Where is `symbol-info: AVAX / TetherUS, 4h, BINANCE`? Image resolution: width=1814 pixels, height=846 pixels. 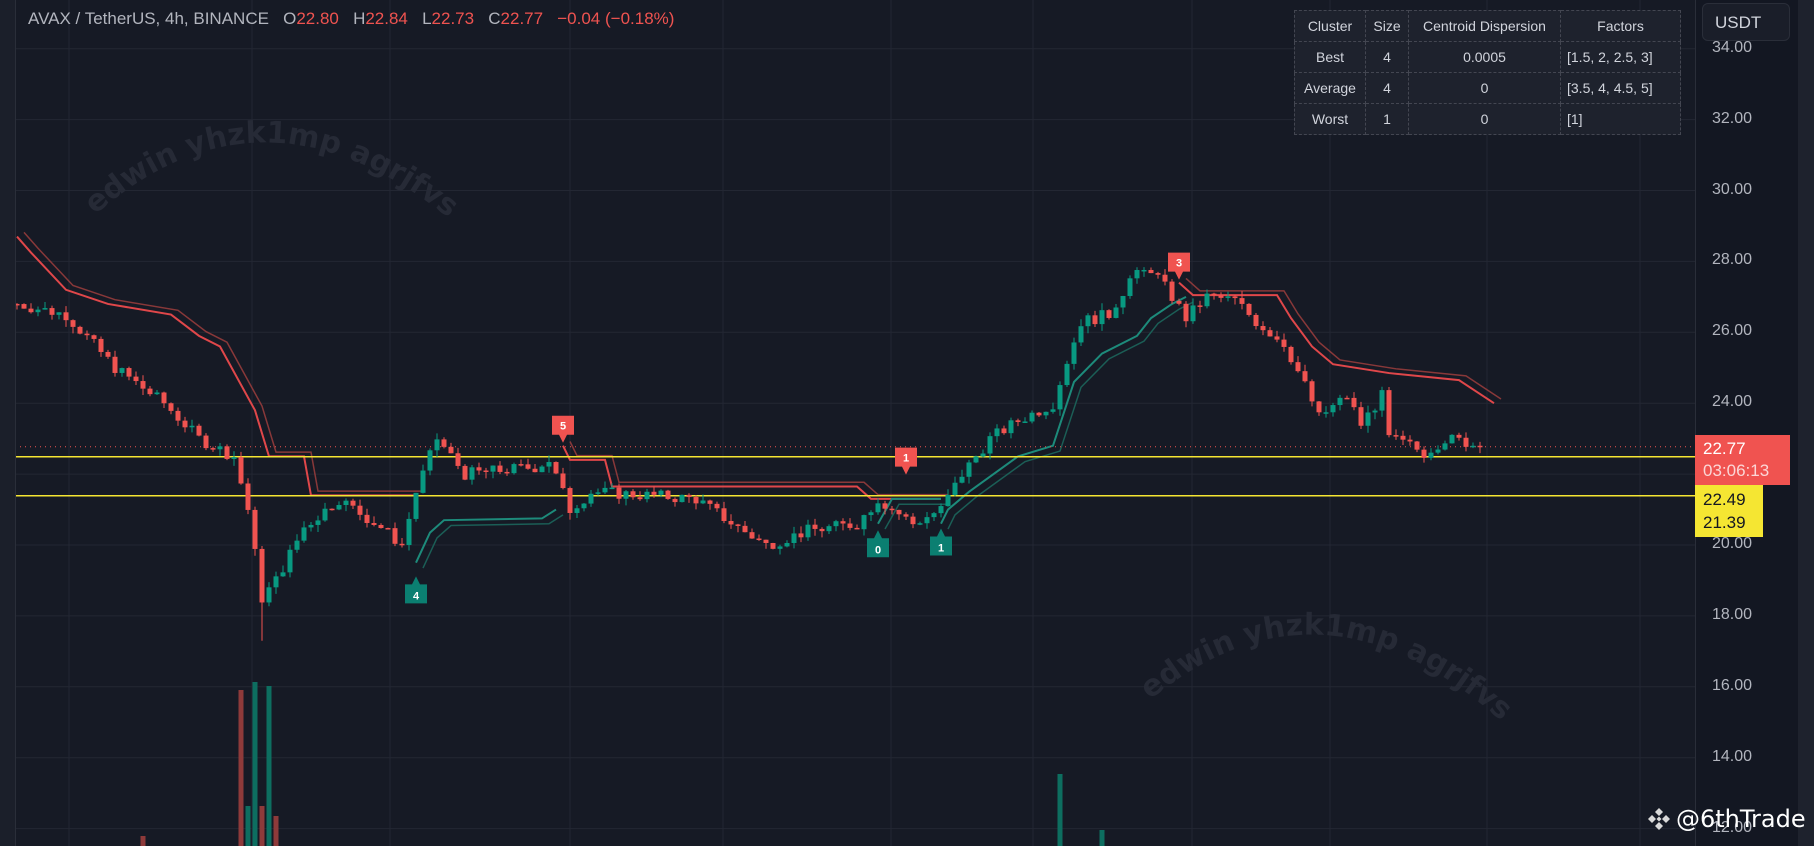 symbol-info: AVAX / TetherUS, 4h, BINANCE is located at coordinates (148, 18).